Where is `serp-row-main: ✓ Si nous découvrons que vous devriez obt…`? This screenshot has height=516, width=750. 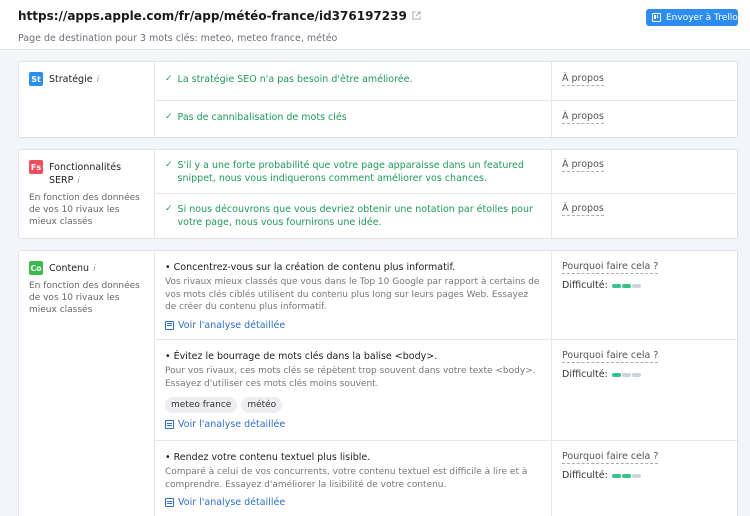 serp-row-main: ✓ Si nous découvrons que vous devriez obt… is located at coordinates (353, 217).